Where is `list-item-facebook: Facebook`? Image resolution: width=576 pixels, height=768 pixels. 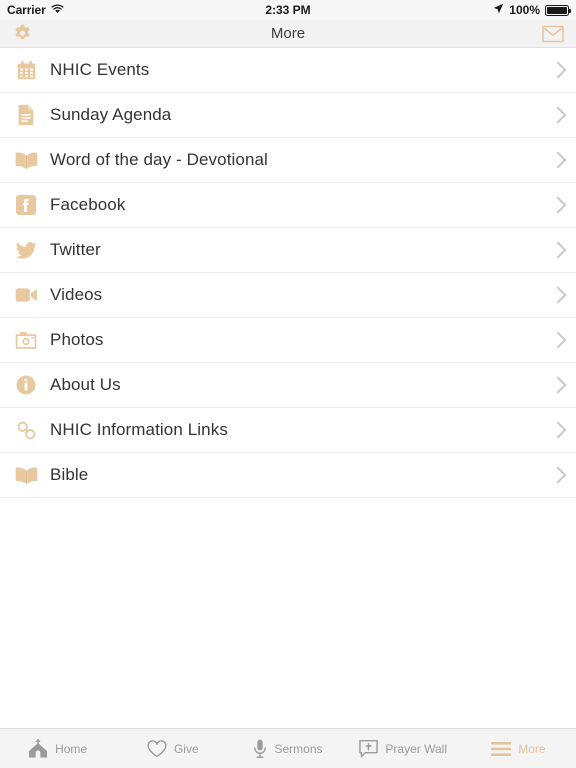 list-item-facebook: Facebook is located at coordinates (288, 205).